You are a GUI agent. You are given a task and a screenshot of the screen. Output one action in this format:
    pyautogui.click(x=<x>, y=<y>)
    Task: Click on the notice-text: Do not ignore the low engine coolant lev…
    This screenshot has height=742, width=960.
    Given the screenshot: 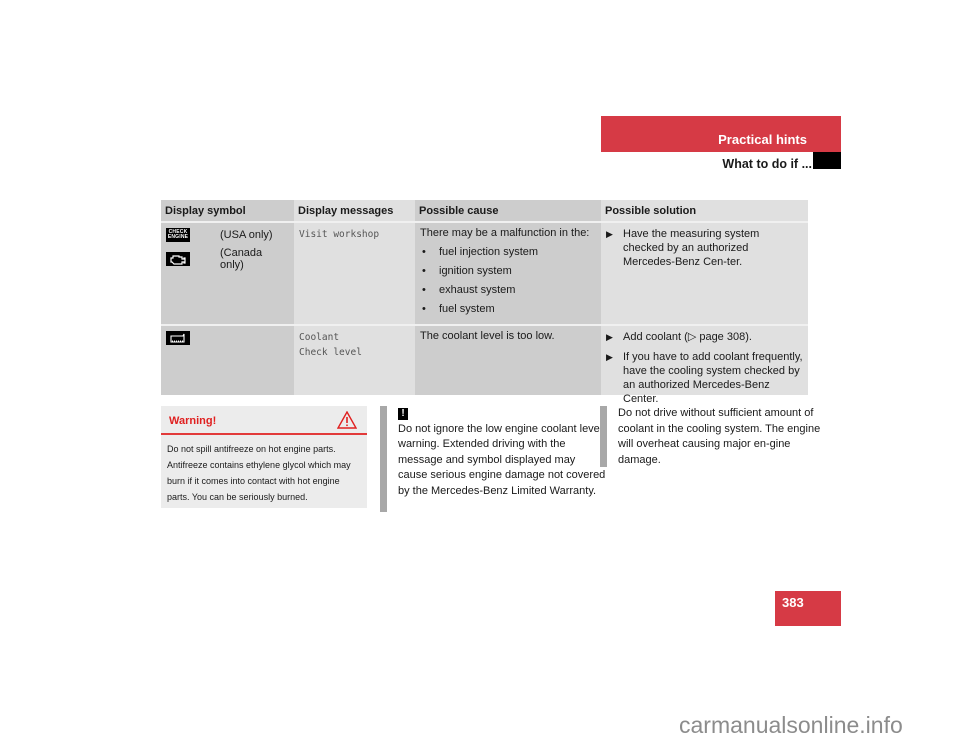 What is the action you would take?
    pyautogui.click(x=502, y=459)
    